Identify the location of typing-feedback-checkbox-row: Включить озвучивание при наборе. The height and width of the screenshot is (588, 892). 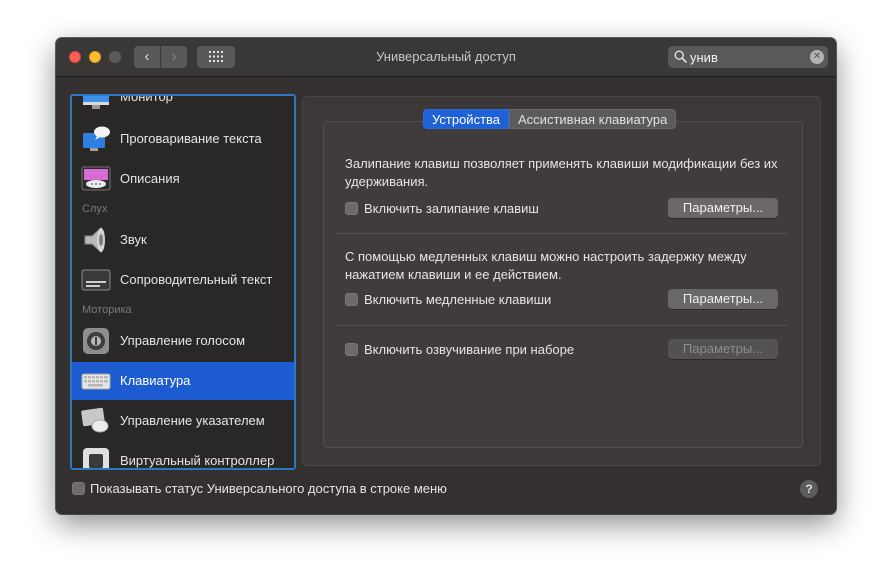
(459, 349).